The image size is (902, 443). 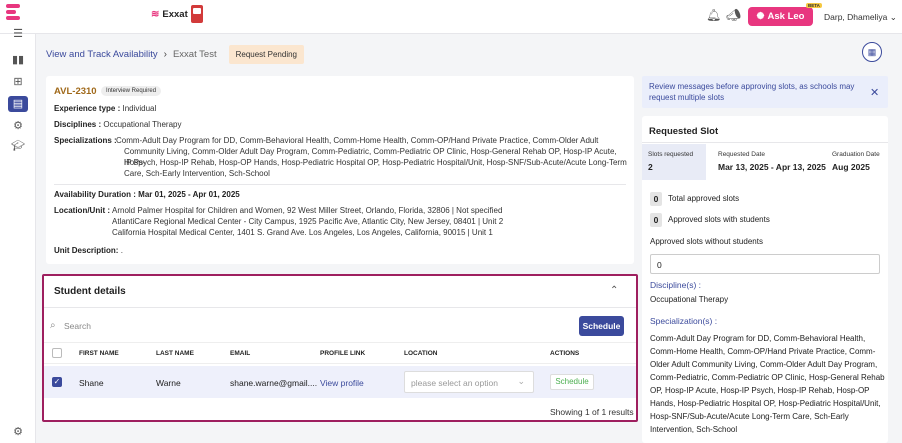 What do you see at coordinates (18, 146) in the screenshot?
I see `graduation-cap-icon: 🎓︎` at bounding box center [18, 146].